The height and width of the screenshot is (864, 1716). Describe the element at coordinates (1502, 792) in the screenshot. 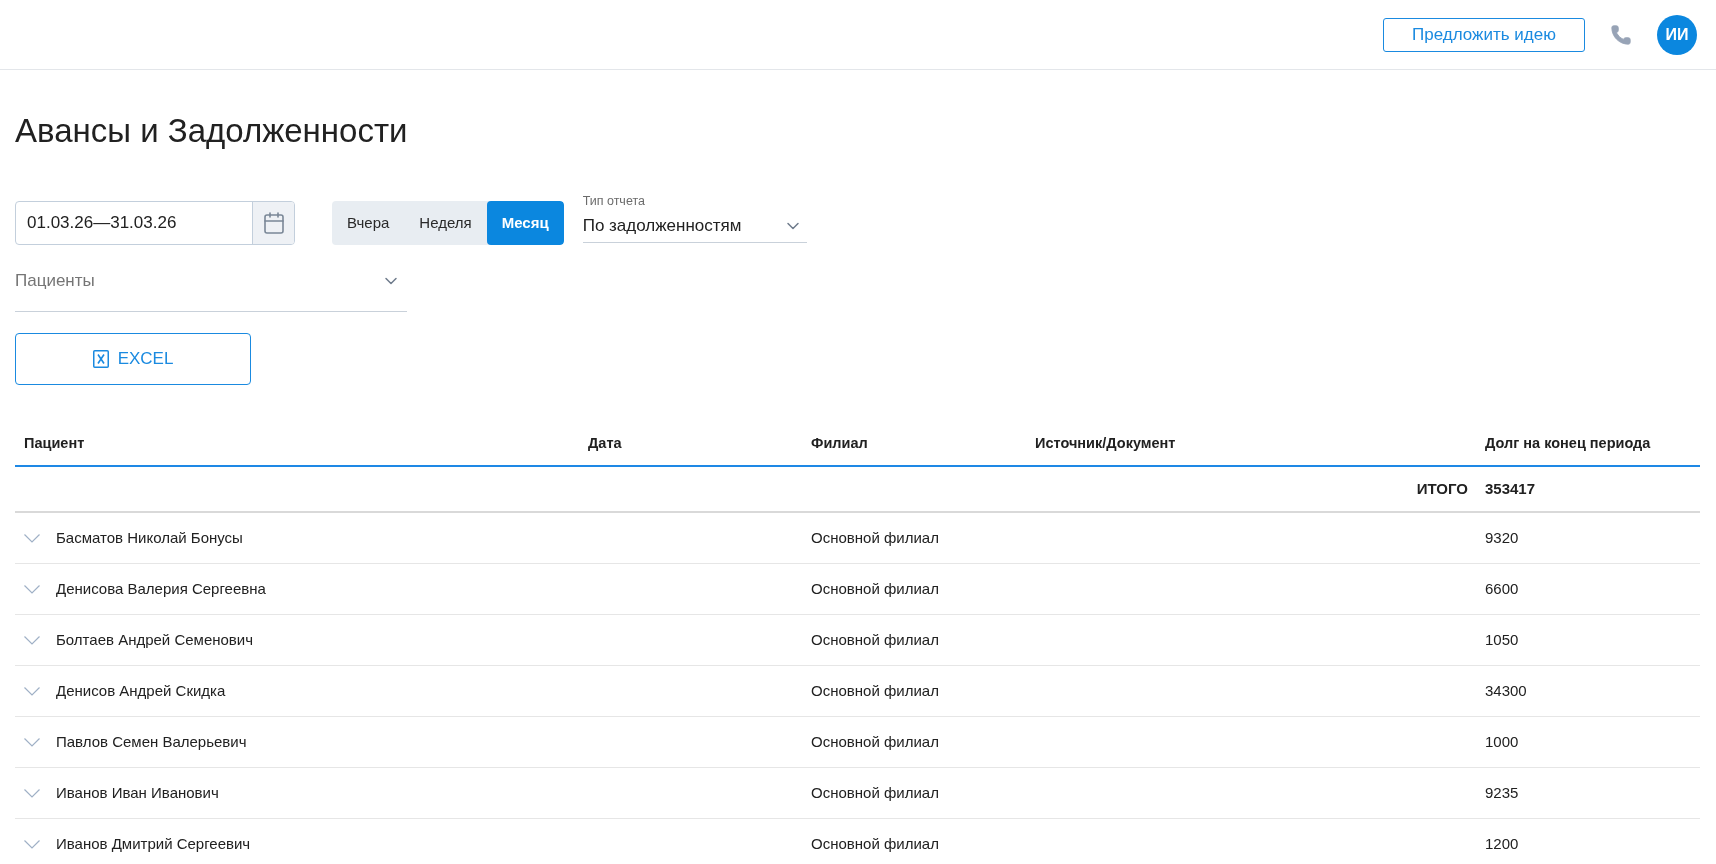

I see `debt-amount: 9235` at that location.